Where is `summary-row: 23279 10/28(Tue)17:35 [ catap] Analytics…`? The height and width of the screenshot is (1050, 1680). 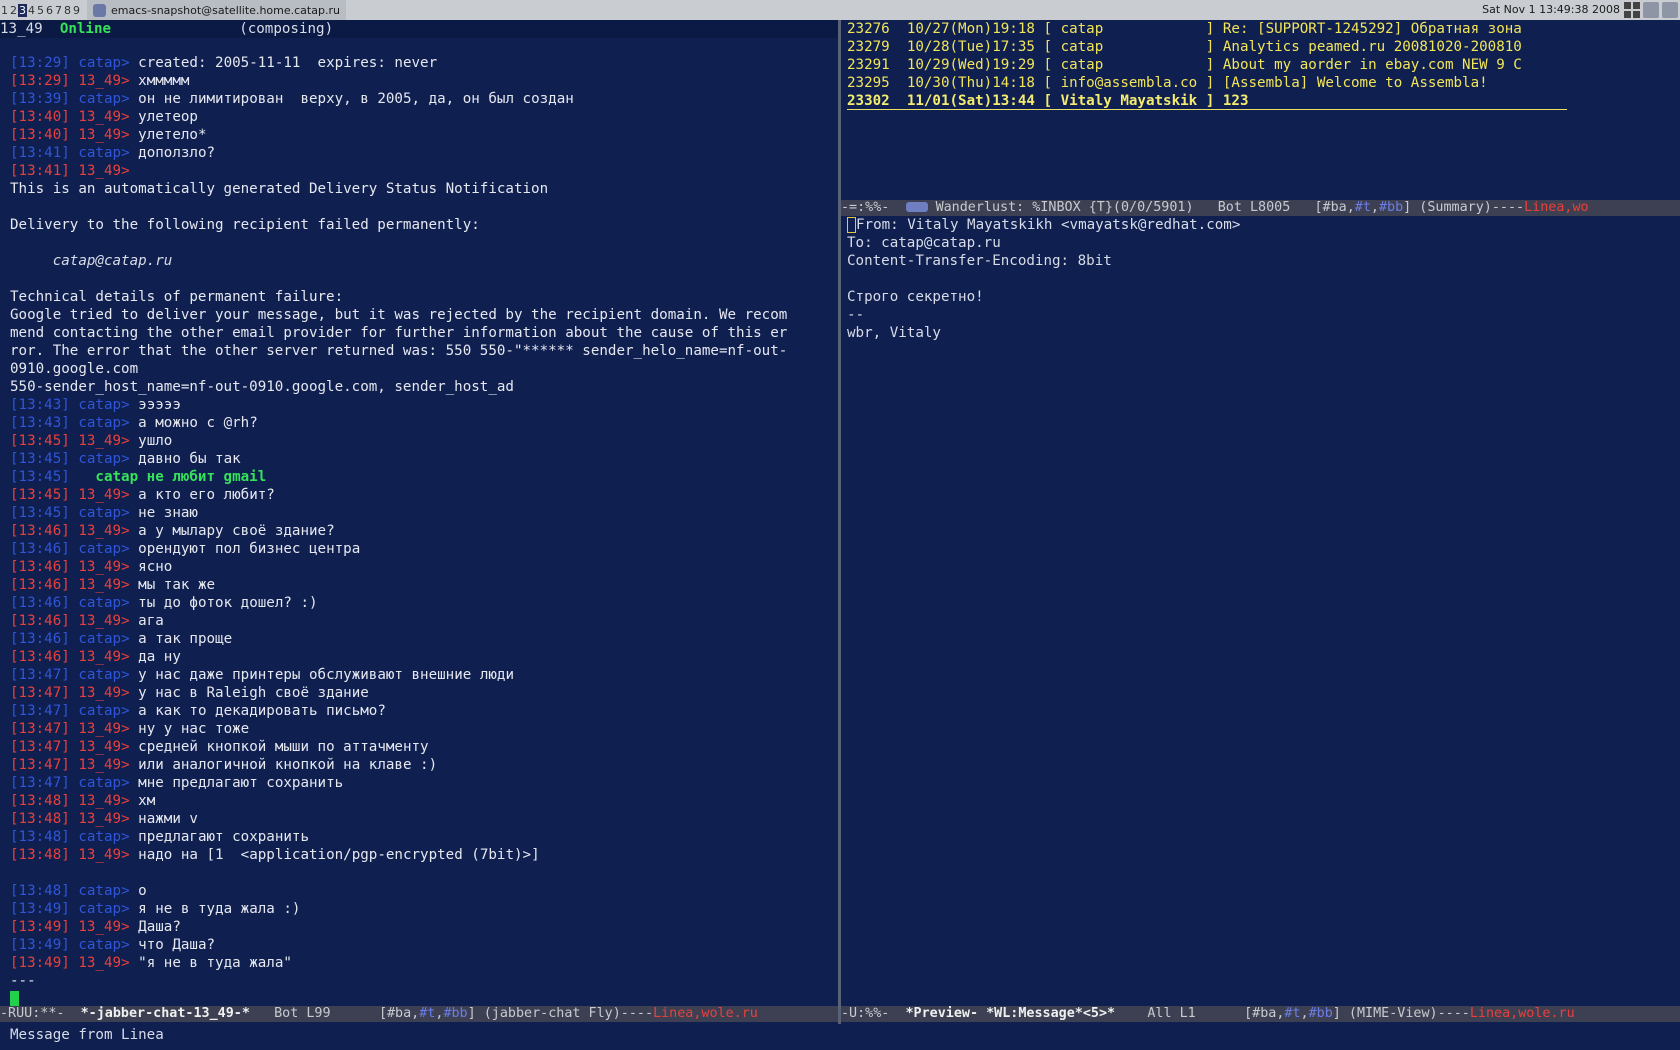 summary-row: 23279 10/28(Tue)17:35 [ catap] Analytics… is located at coordinates (1260, 47).